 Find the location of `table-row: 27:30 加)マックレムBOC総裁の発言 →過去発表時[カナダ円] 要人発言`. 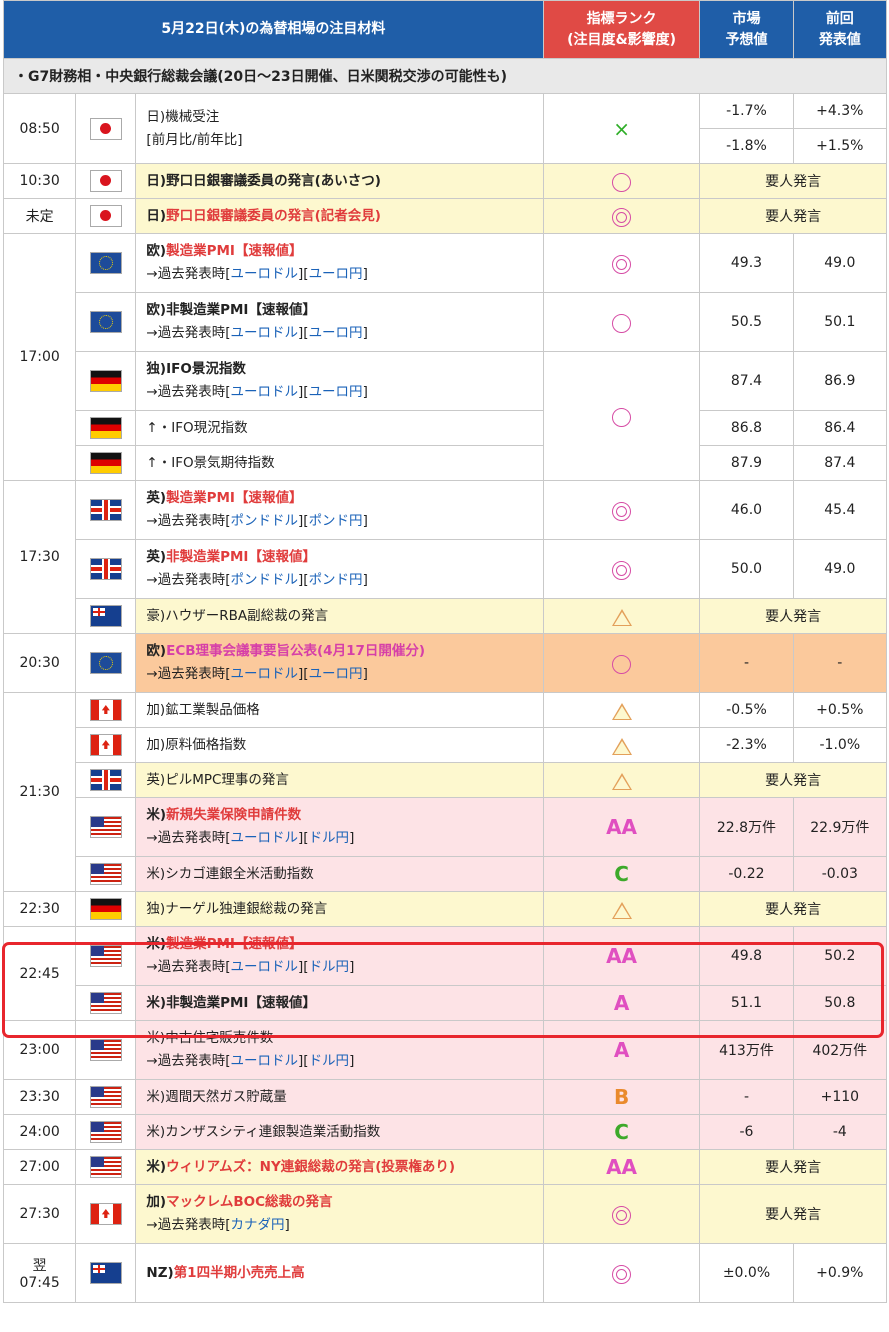

table-row: 27:30 加)マックレムBOC総裁の発言 →過去発表時[カナダ円] 要人発言 is located at coordinates (444, 1214).